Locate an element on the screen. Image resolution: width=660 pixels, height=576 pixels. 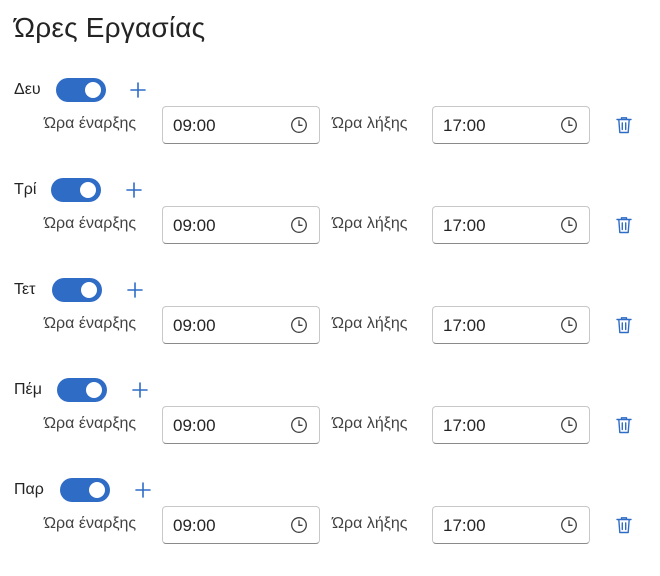
day-label: Δευ is located at coordinates (27, 89).